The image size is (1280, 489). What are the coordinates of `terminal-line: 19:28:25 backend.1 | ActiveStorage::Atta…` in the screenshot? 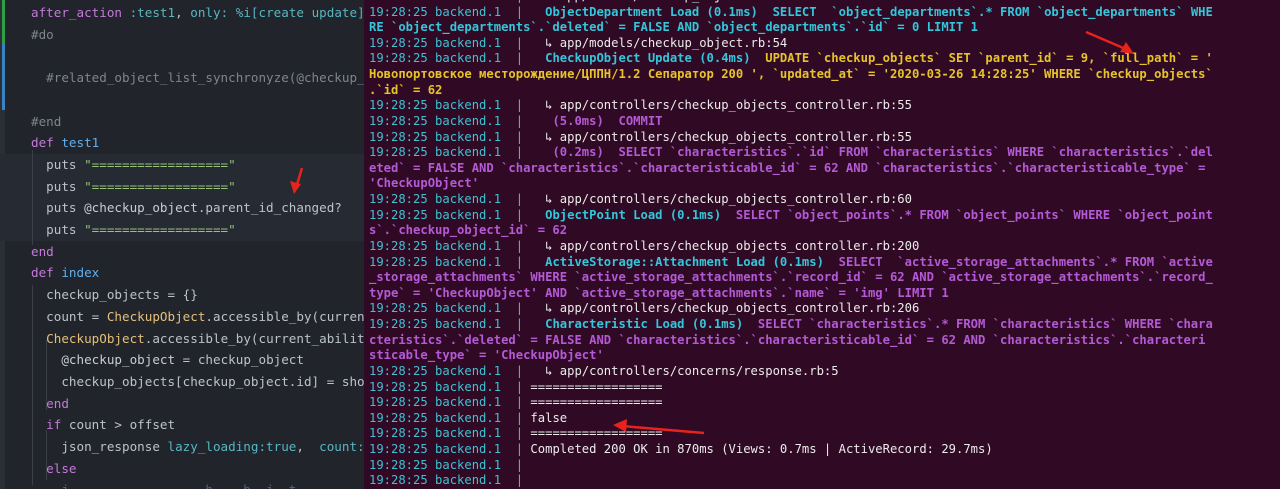 It's located at (791, 263).